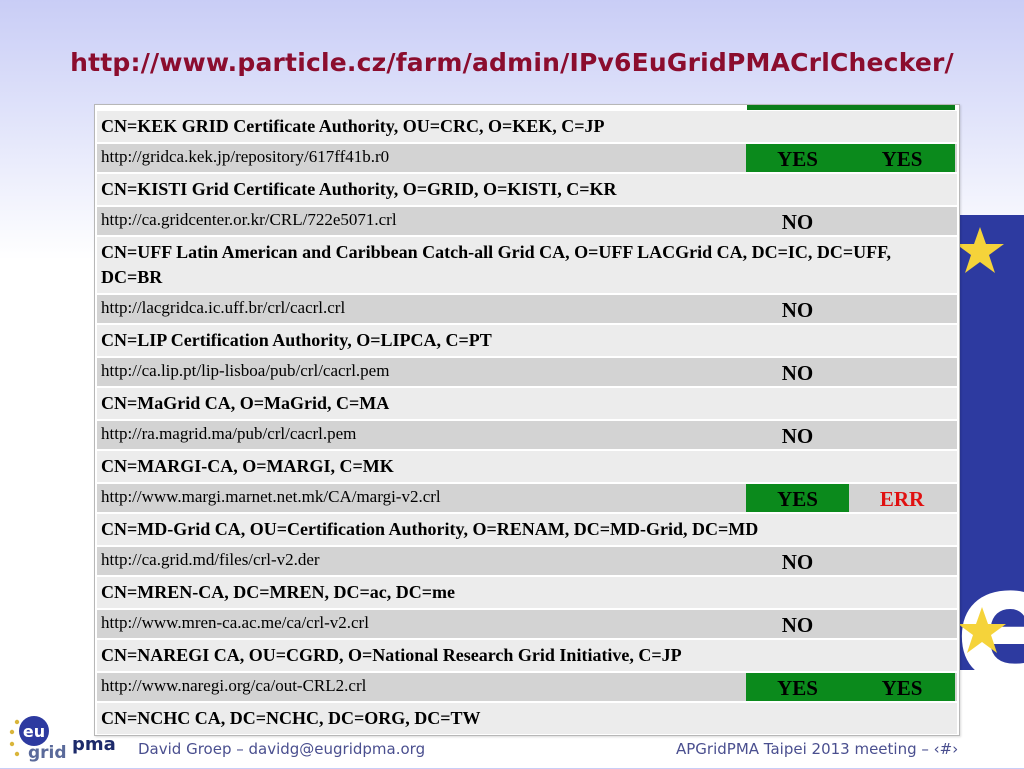 The width and height of the screenshot is (1024, 769). What do you see at coordinates (817, 749) in the screenshot?
I see `footer-meeting: APGridPMA Taipei 2013 meeting – ‹#›` at bounding box center [817, 749].